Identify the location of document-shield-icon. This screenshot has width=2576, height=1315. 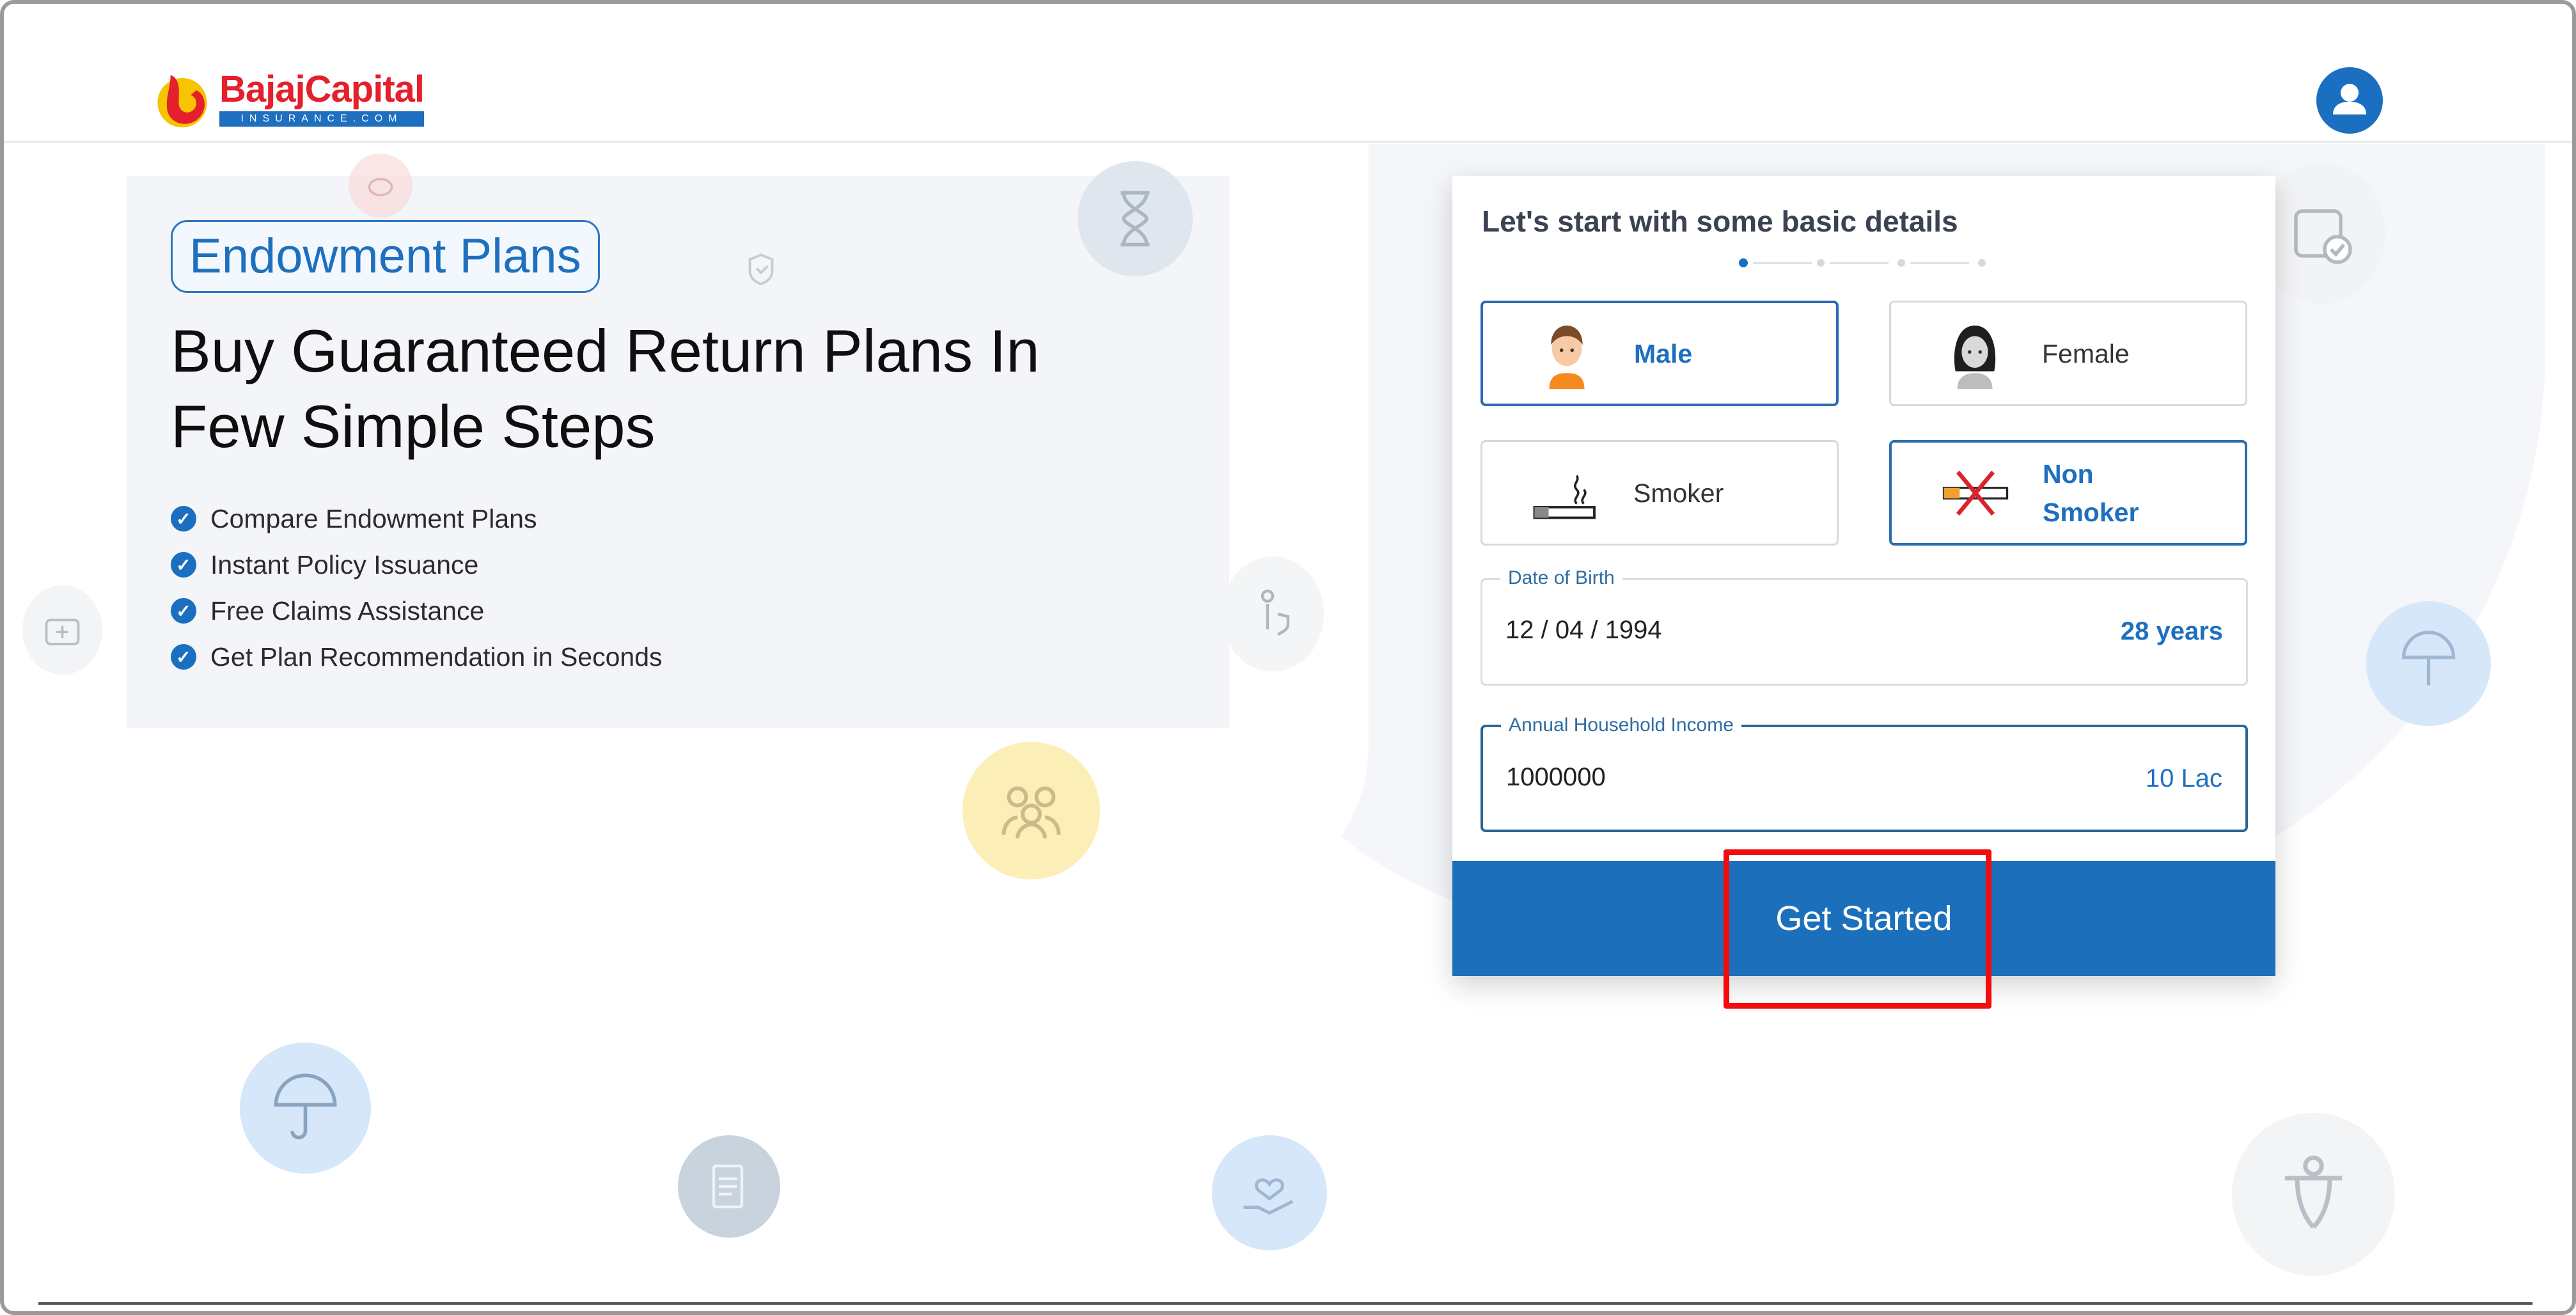
(729, 1186).